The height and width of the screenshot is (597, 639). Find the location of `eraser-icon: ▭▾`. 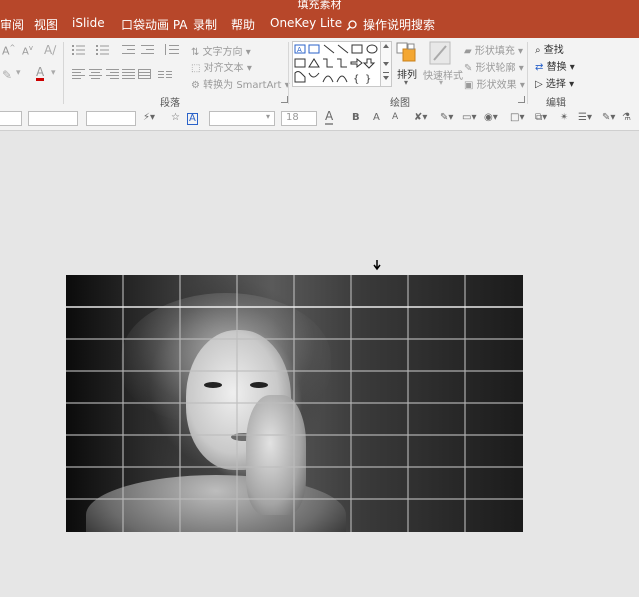

eraser-icon: ▭▾ is located at coordinates (469, 117).